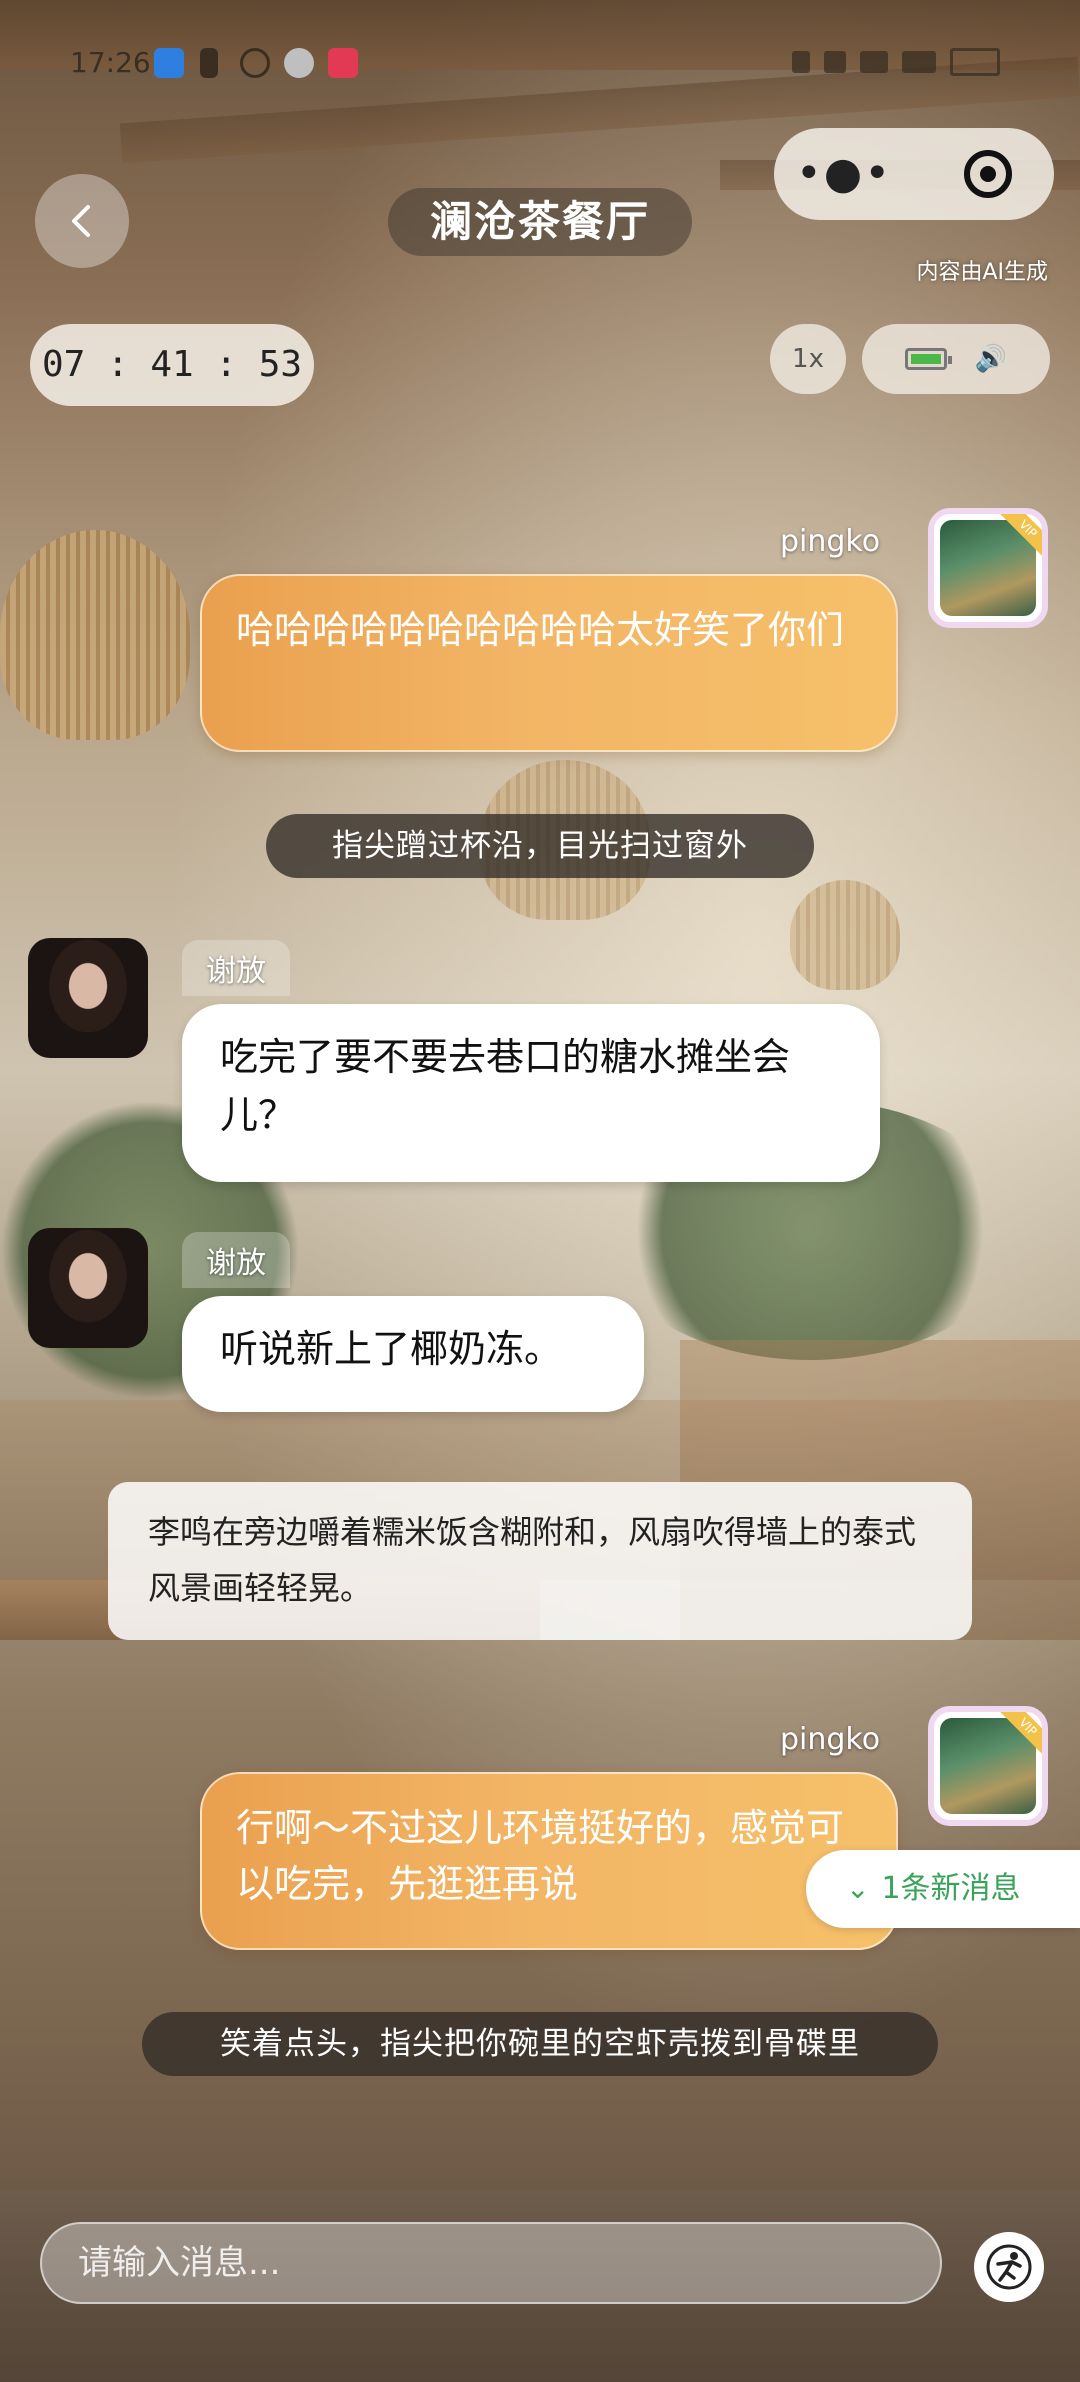 The height and width of the screenshot is (2382, 1080). Describe the element at coordinates (975, 62) in the screenshot. I see `battery-status-icon` at that location.